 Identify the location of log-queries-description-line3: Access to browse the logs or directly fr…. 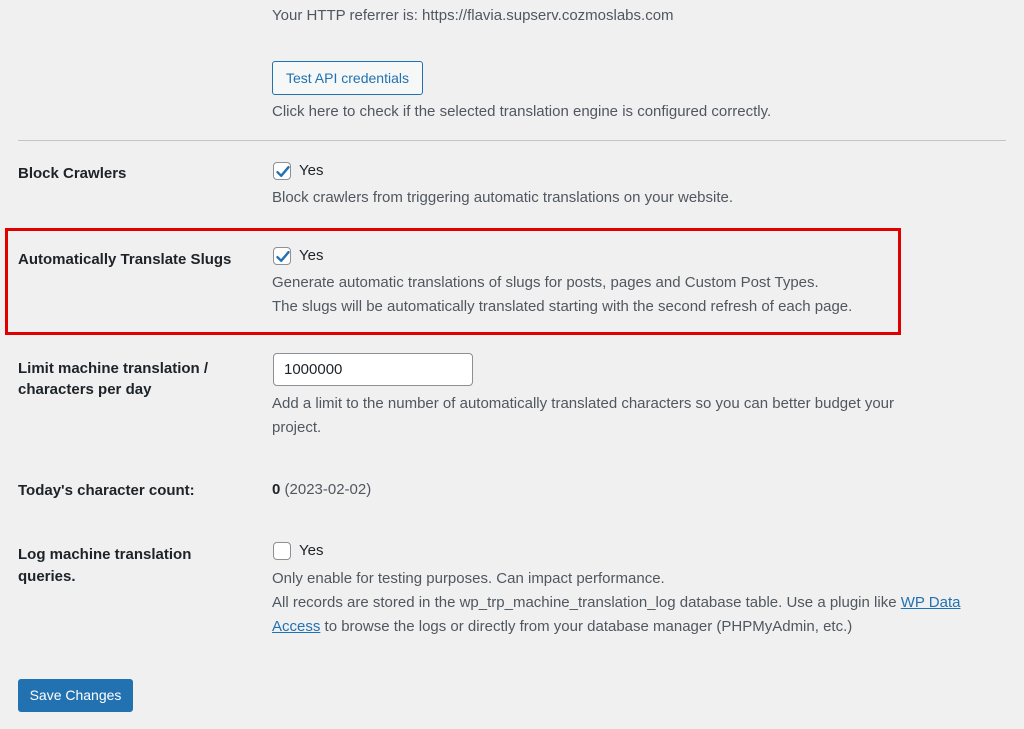
(562, 627).